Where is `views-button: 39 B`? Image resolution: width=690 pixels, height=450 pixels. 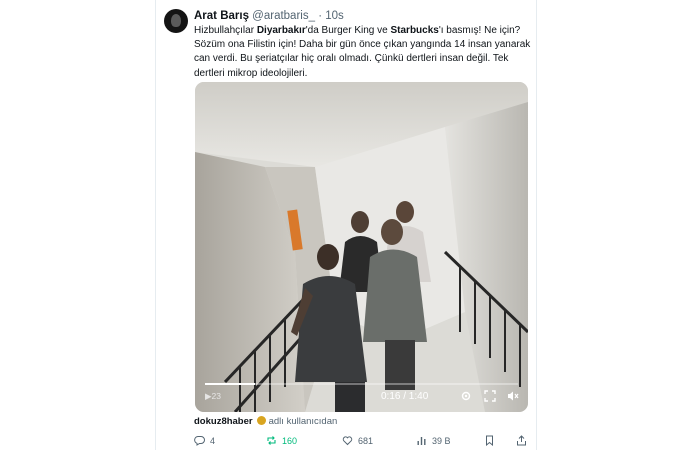 views-button: 39 B is located at coordinates (433, 440).